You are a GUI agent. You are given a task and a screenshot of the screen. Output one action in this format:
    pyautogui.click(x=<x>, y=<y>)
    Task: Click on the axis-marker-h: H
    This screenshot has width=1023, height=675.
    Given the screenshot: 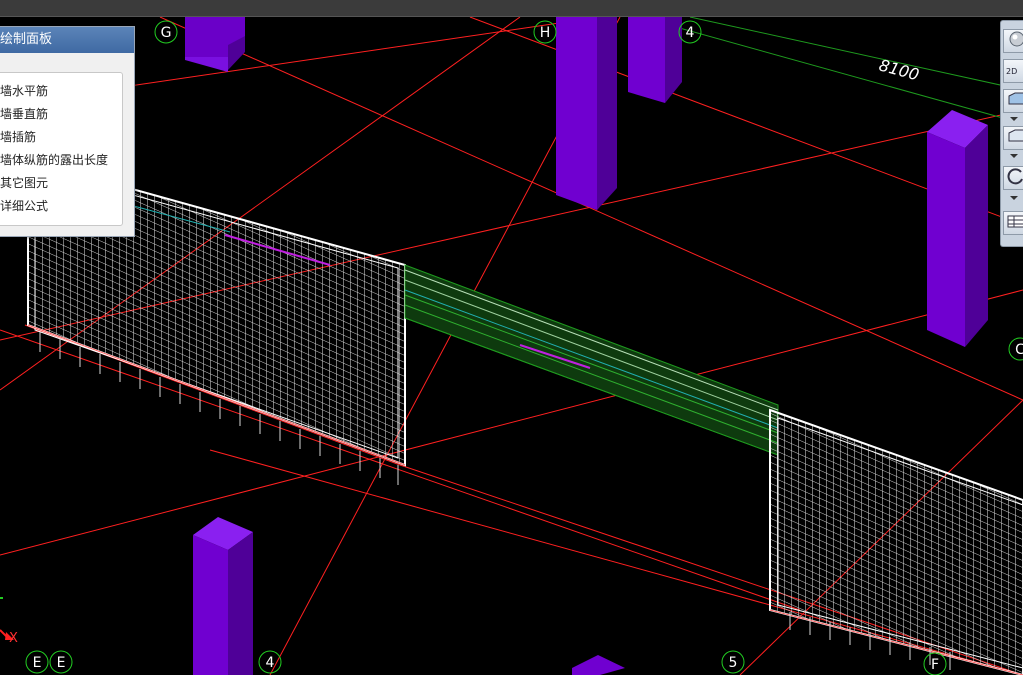 What is the action you would take?
    pyautogui.click(x=545, y=32)
    